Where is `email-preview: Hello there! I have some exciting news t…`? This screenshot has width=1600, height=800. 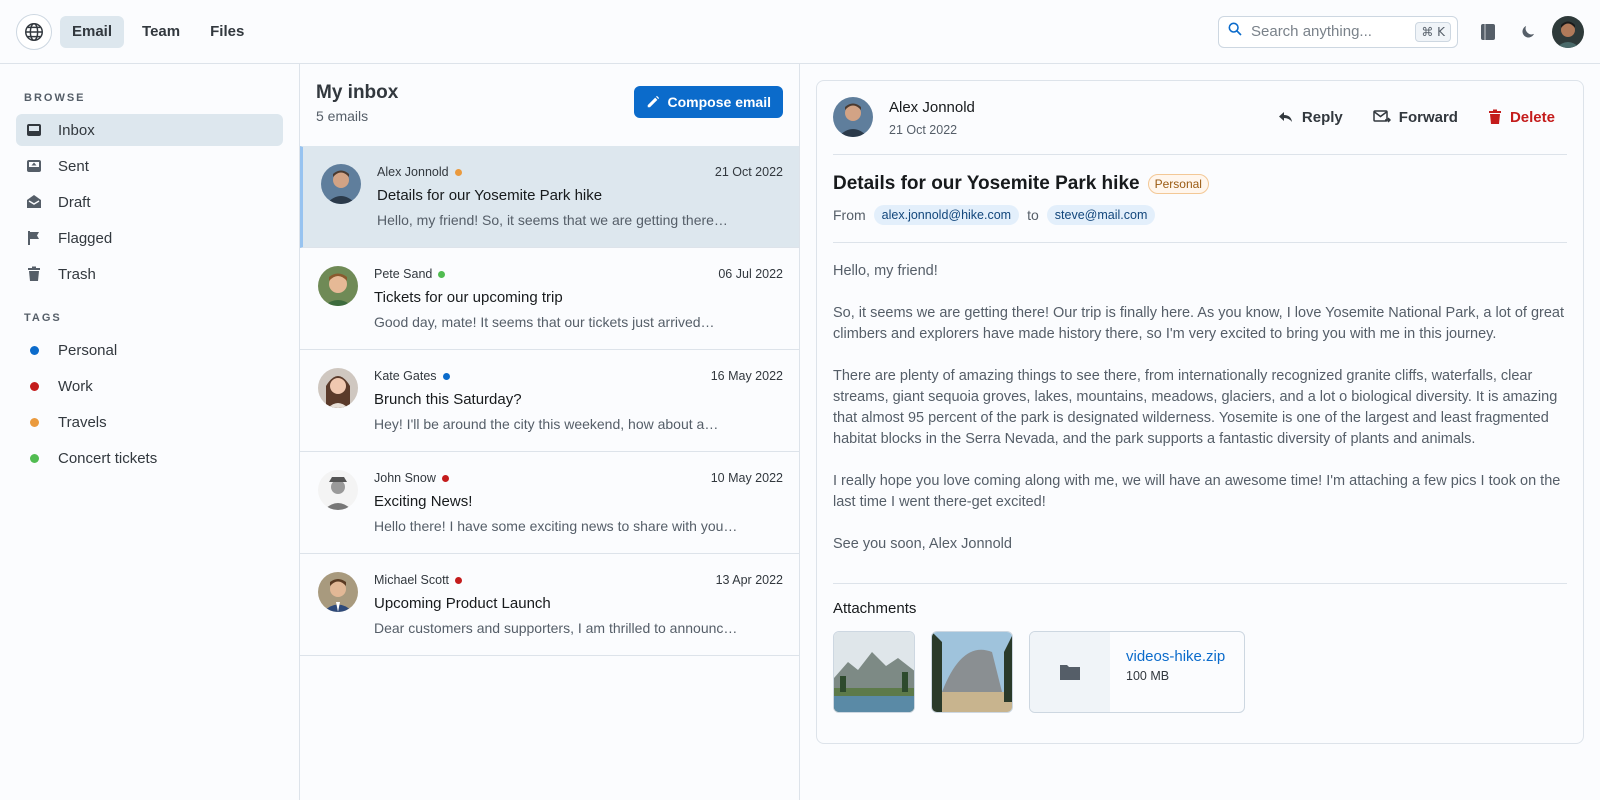 email-preview: Hello there! I have some exciting news t… is located at coordinates (556, 526).